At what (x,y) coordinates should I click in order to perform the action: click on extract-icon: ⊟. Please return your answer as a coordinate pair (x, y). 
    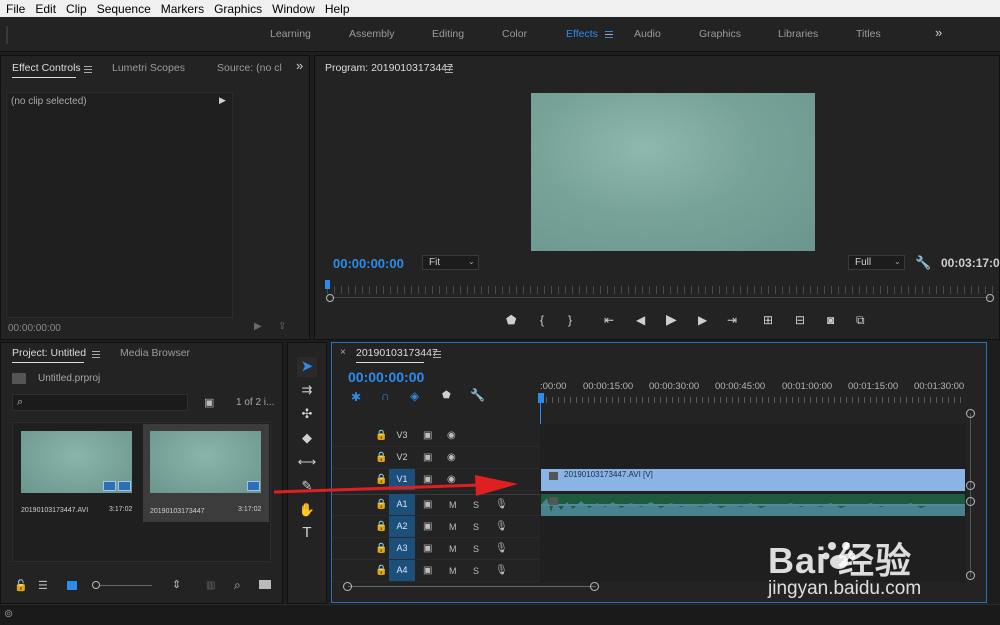
    Looking at the image, I should click on (800, 320).